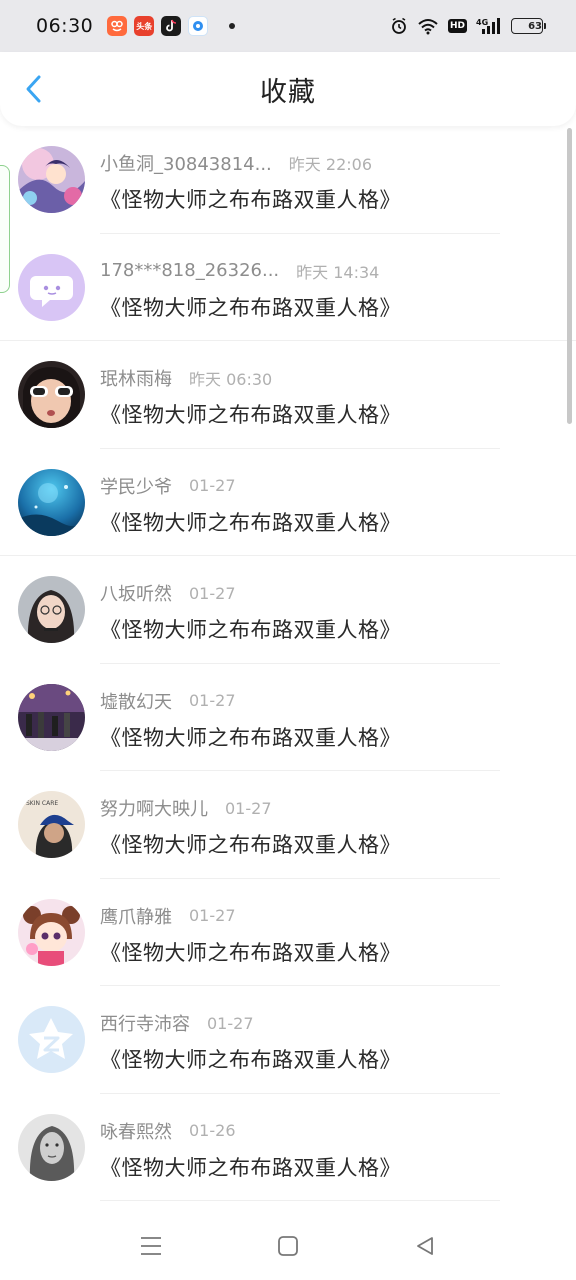 The image size is (576, 1280). I want to click on battery-indicator: 63, so click(527, 26).